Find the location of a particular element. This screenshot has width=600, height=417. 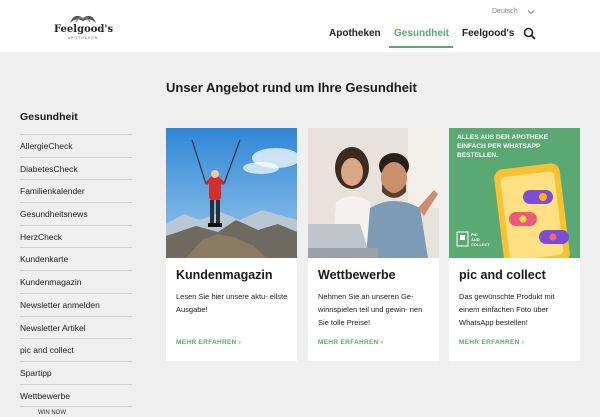

phone-illustration is located at coordinates (513, 210).